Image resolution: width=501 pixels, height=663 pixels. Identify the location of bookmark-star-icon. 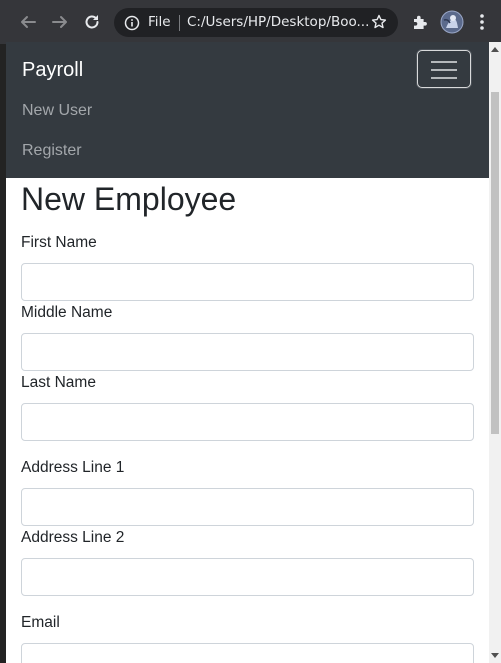
(379, 23).